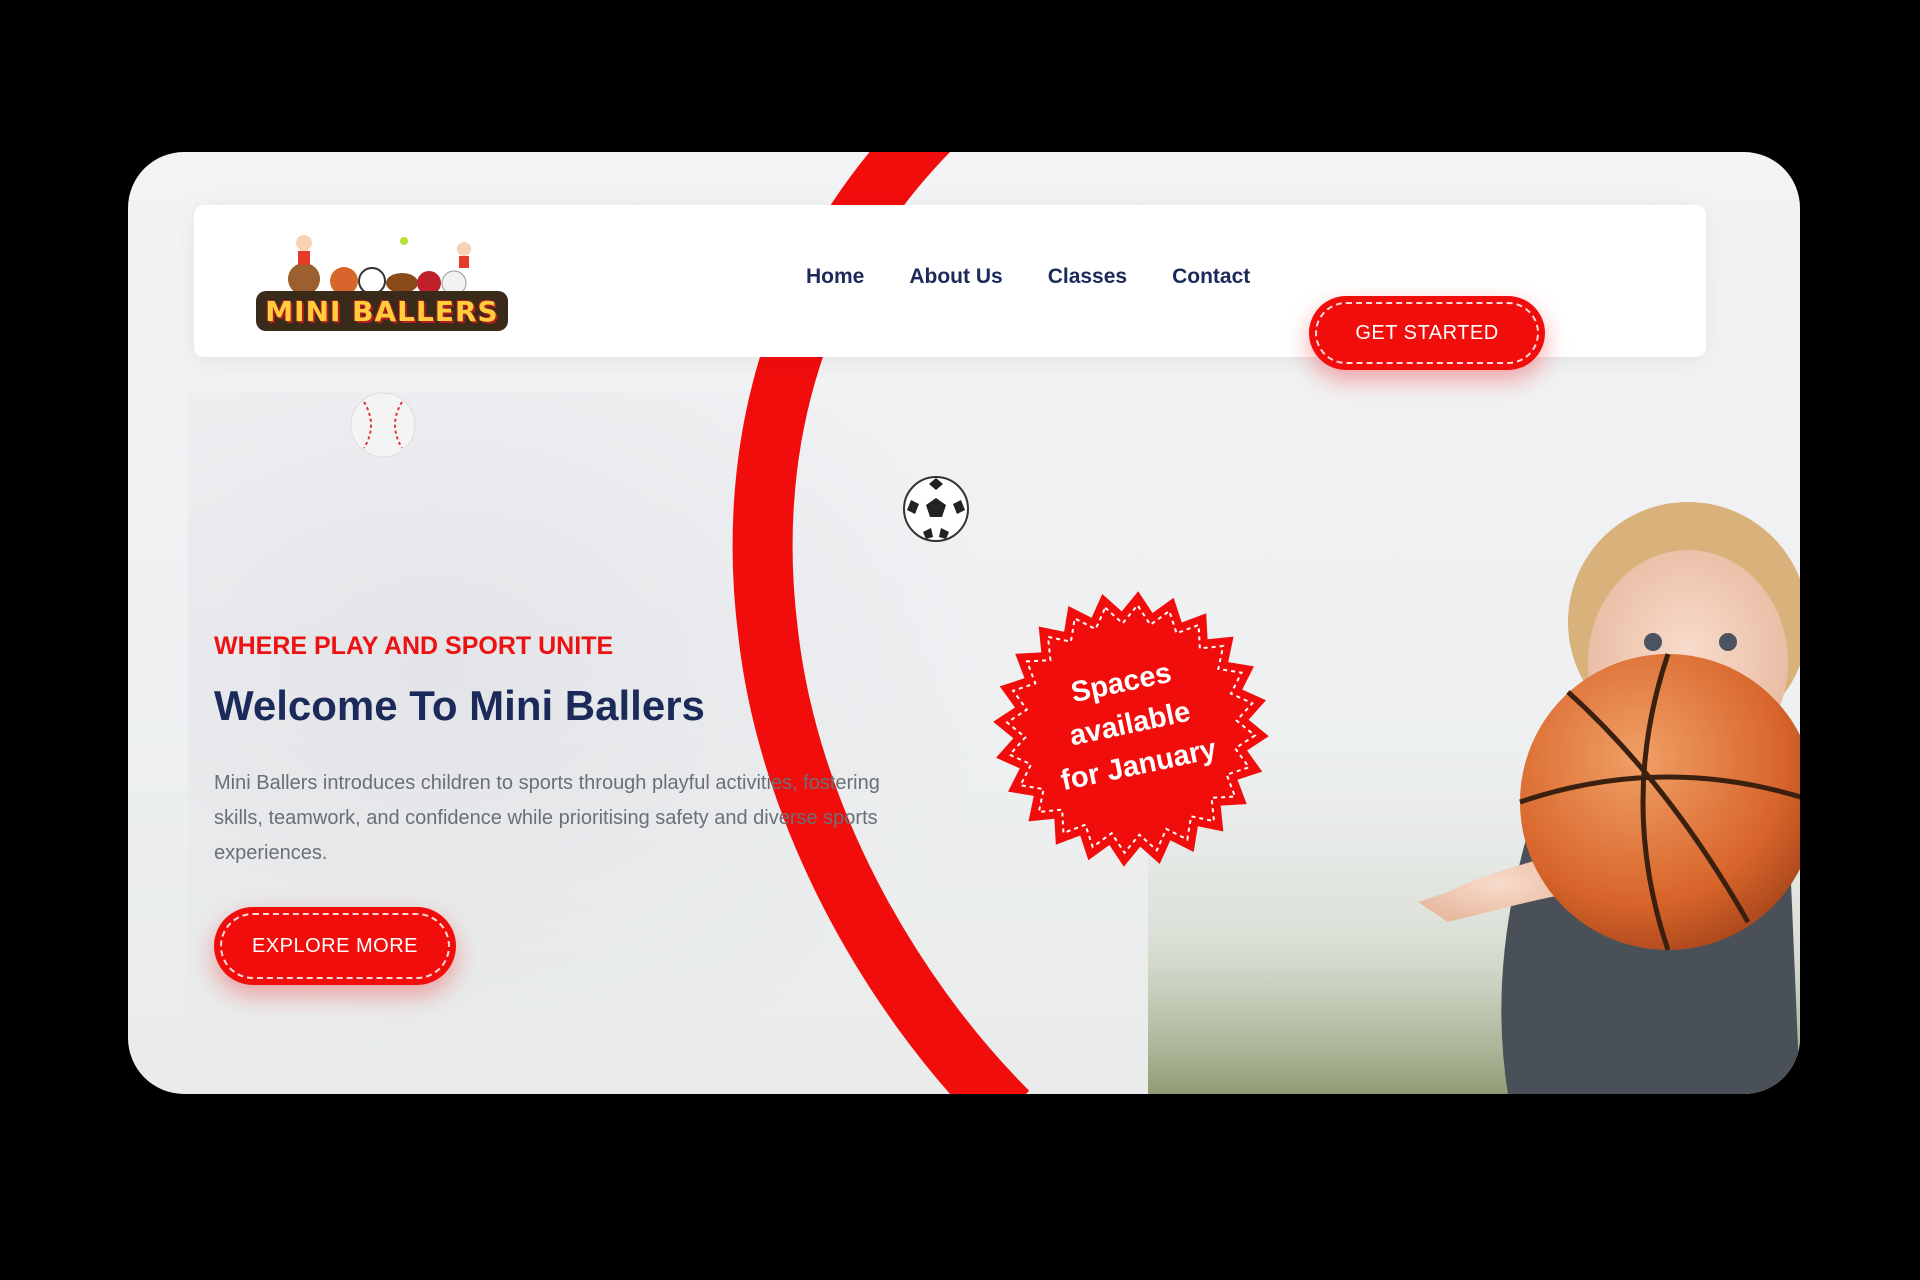 This screenshot has height=1280, width=1920. Describe the element at coordinates (459, 705) in the screenshot. I see `hero-title: Welcome To Mini Ballers` at that location.